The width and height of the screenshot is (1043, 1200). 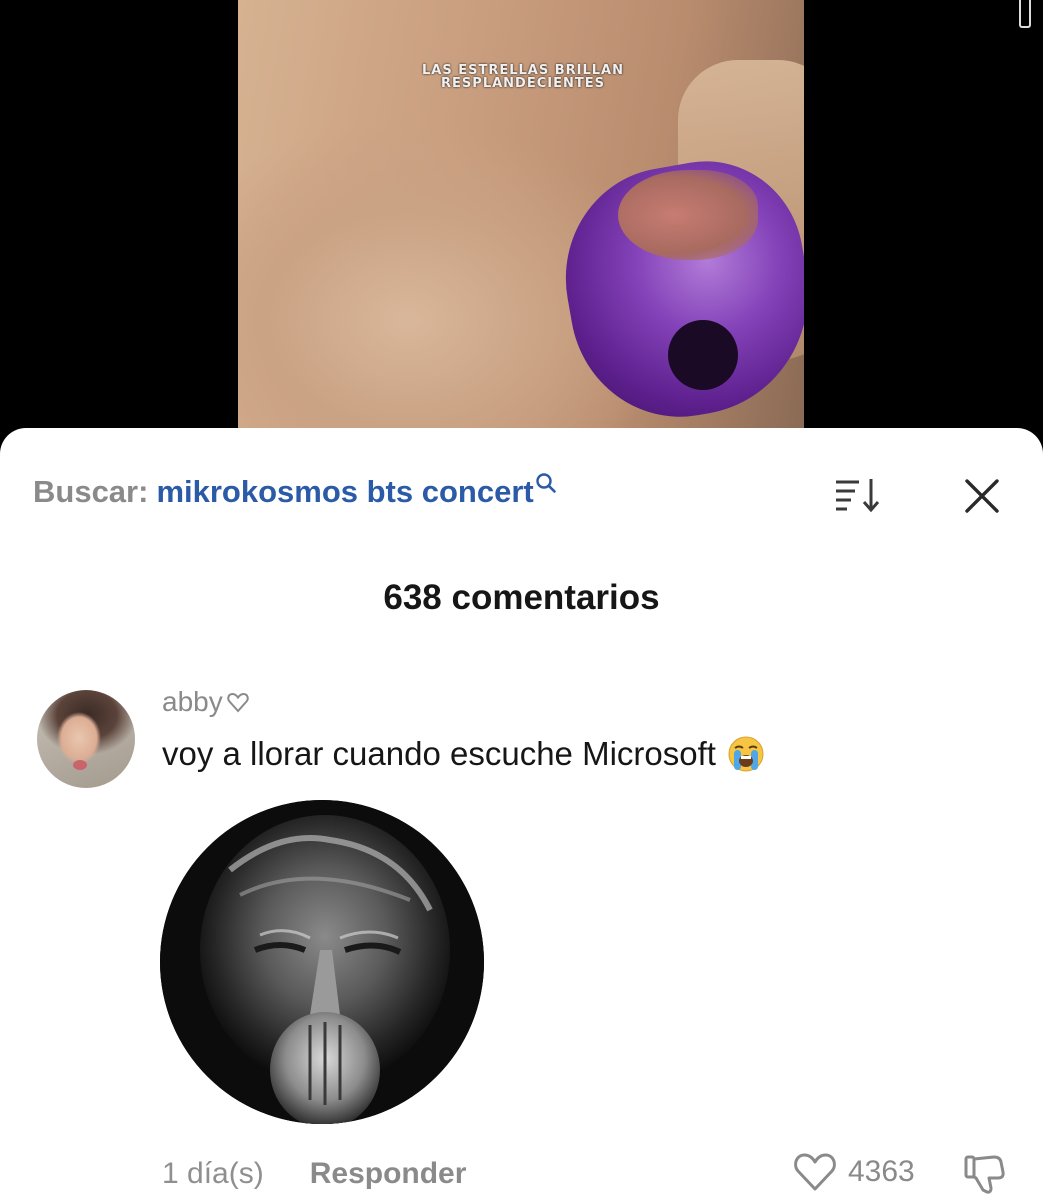 What do you see at coordinates (86, 739) in the screenshot?
I see `avatar` at bounding box center [86, 739].